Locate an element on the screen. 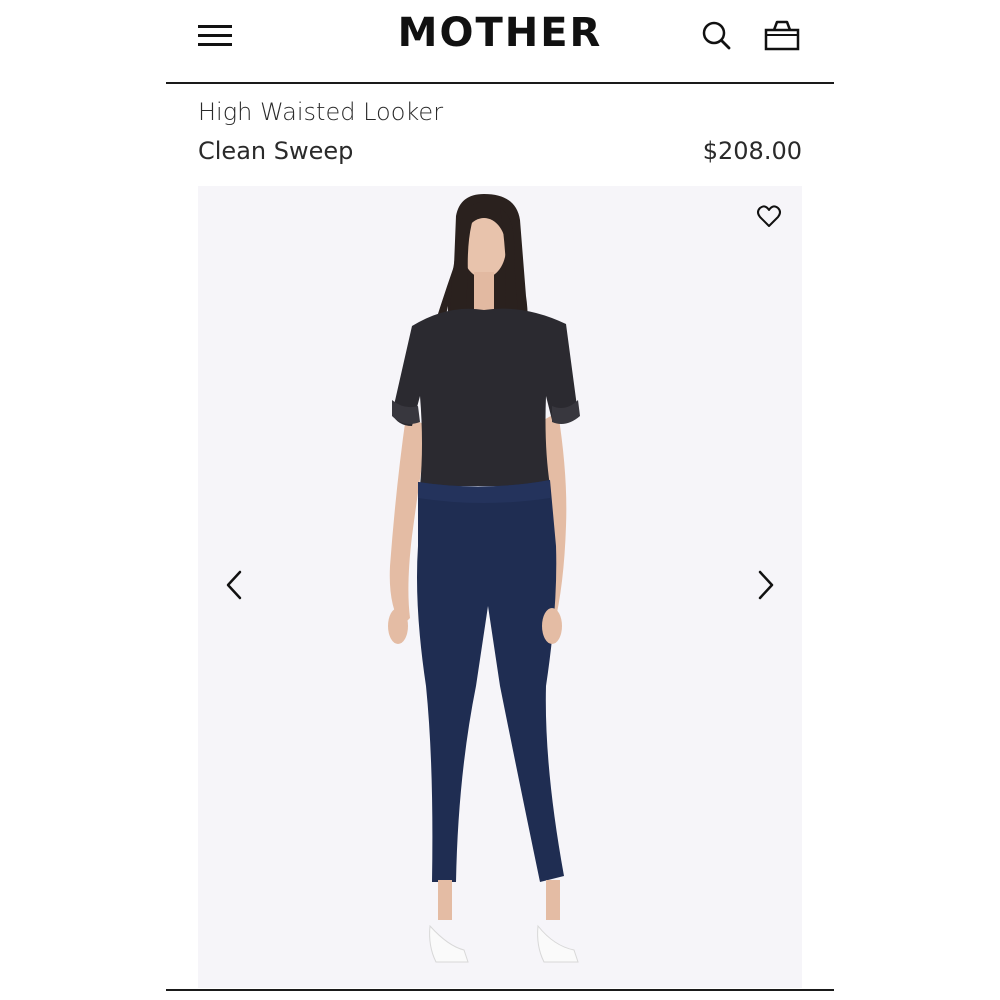 This screenshot has width=1000, height=1000. search-button is located at coordinates (717, 36).